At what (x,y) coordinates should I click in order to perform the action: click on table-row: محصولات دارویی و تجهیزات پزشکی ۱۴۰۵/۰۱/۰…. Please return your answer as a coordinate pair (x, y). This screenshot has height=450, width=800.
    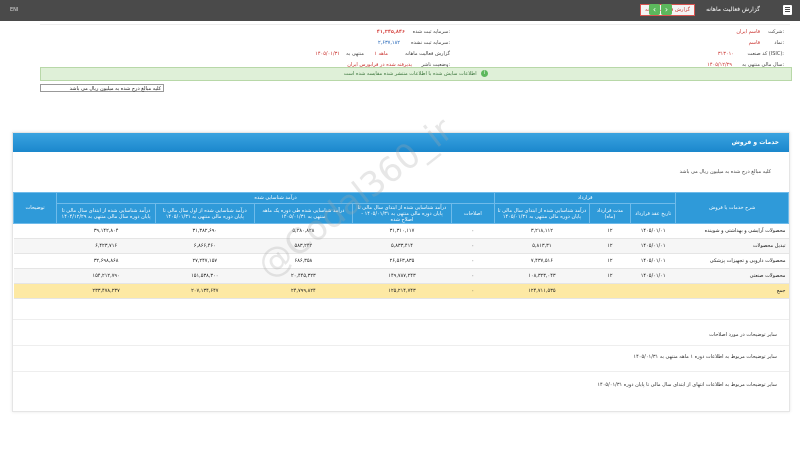
    Looking at the image, I should click on (401, 261).